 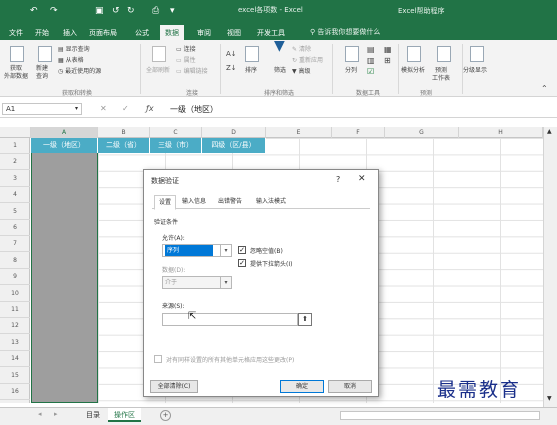 What do you see at coordinates (441, 75) in the screenshot?
I see `forecast-sheet-label: 预测 工作表` at bounding box center [441, 75].